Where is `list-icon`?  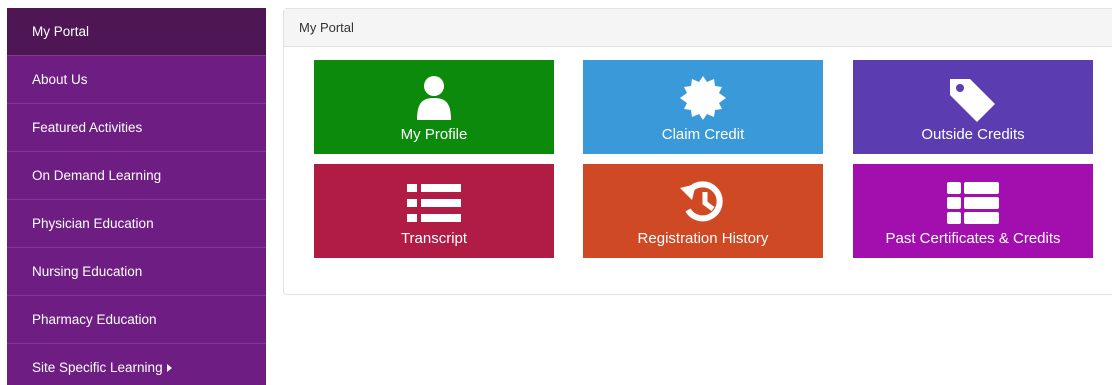
list-icon is located at coordinates (434, 203).